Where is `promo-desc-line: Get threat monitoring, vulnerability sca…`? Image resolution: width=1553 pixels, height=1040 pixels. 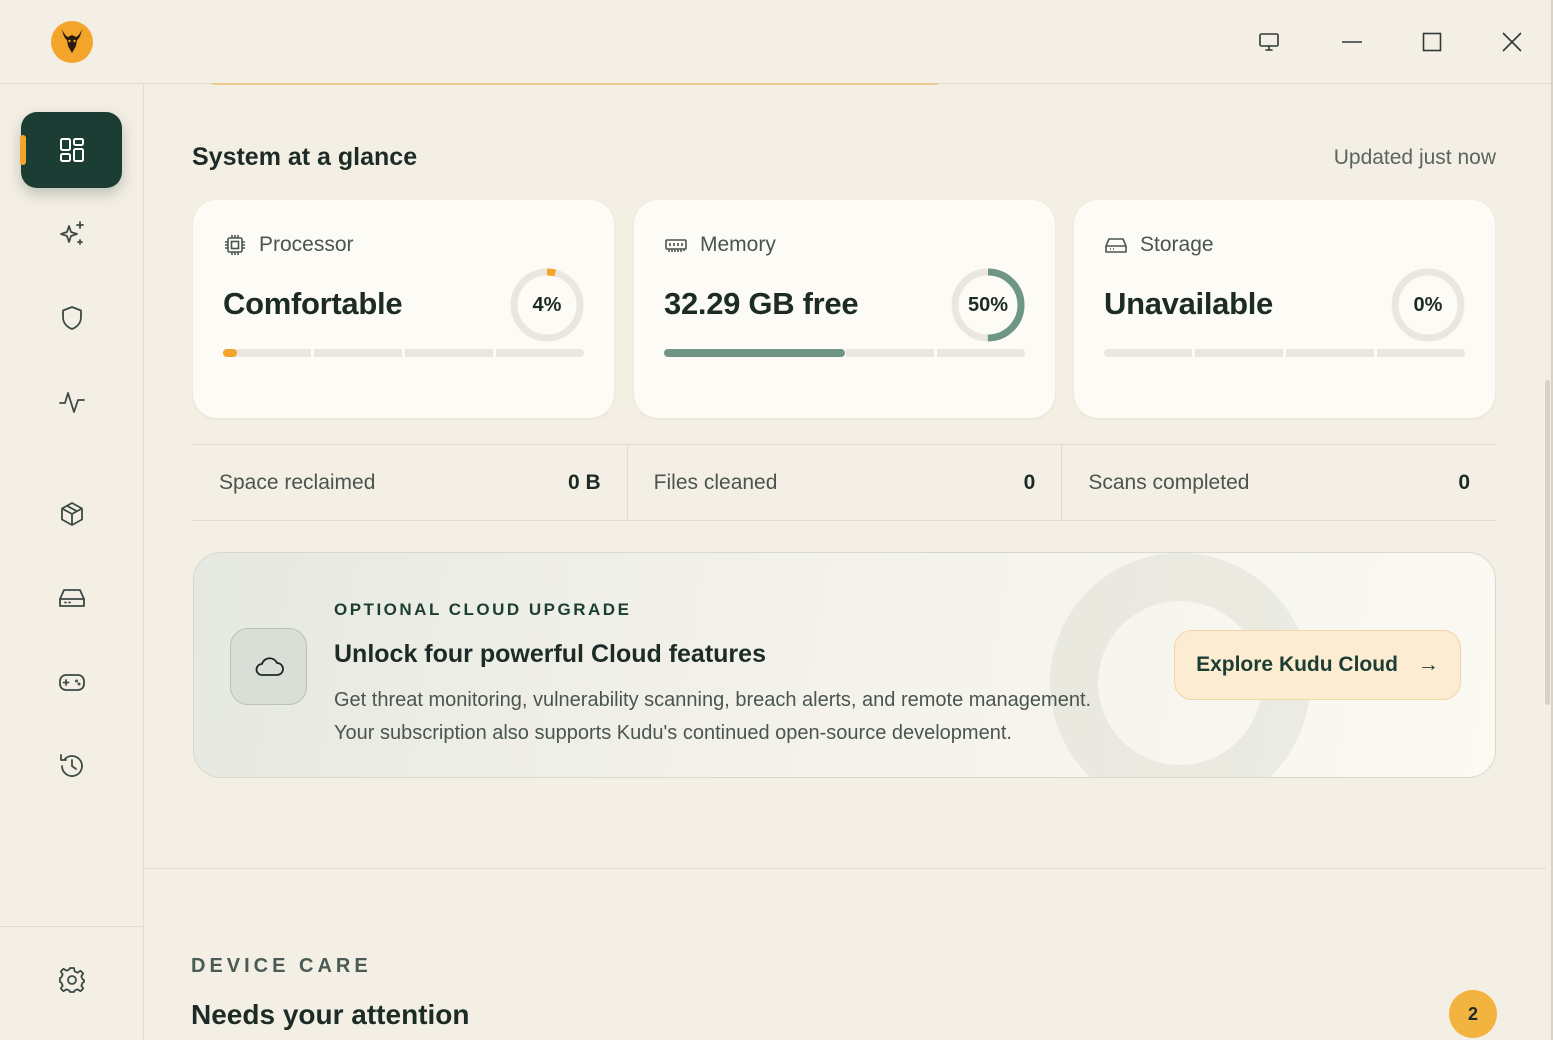 promo-desc-line: Get threat monitoring, vulnerability sca… is located at coordinates (713, 700).